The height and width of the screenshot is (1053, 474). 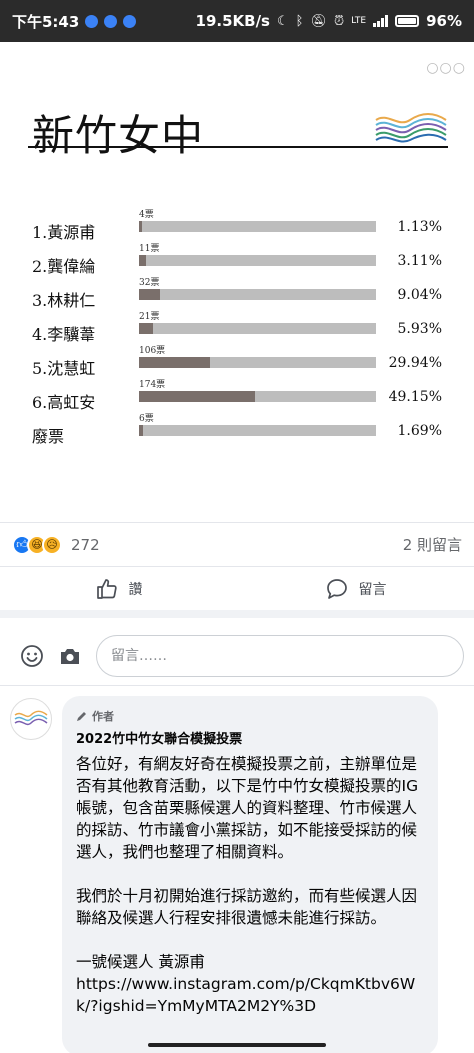 What do you see at coordinates (318, 21) in the screenshot?
I see `mute-icon: 🔕︎` at bounding box center [318, 21].